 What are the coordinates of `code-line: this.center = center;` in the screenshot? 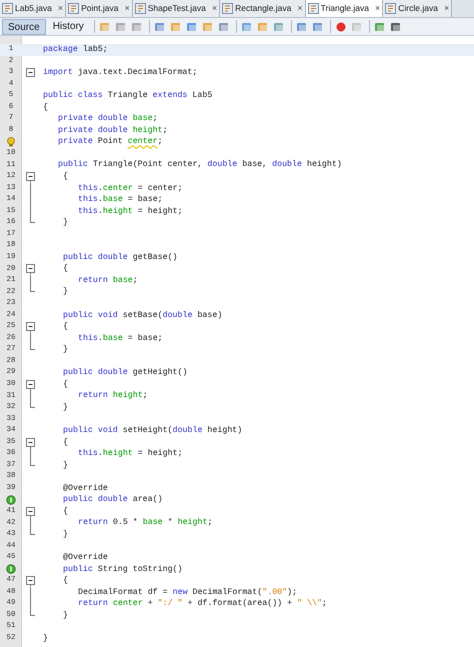 It's located at (130, 188).